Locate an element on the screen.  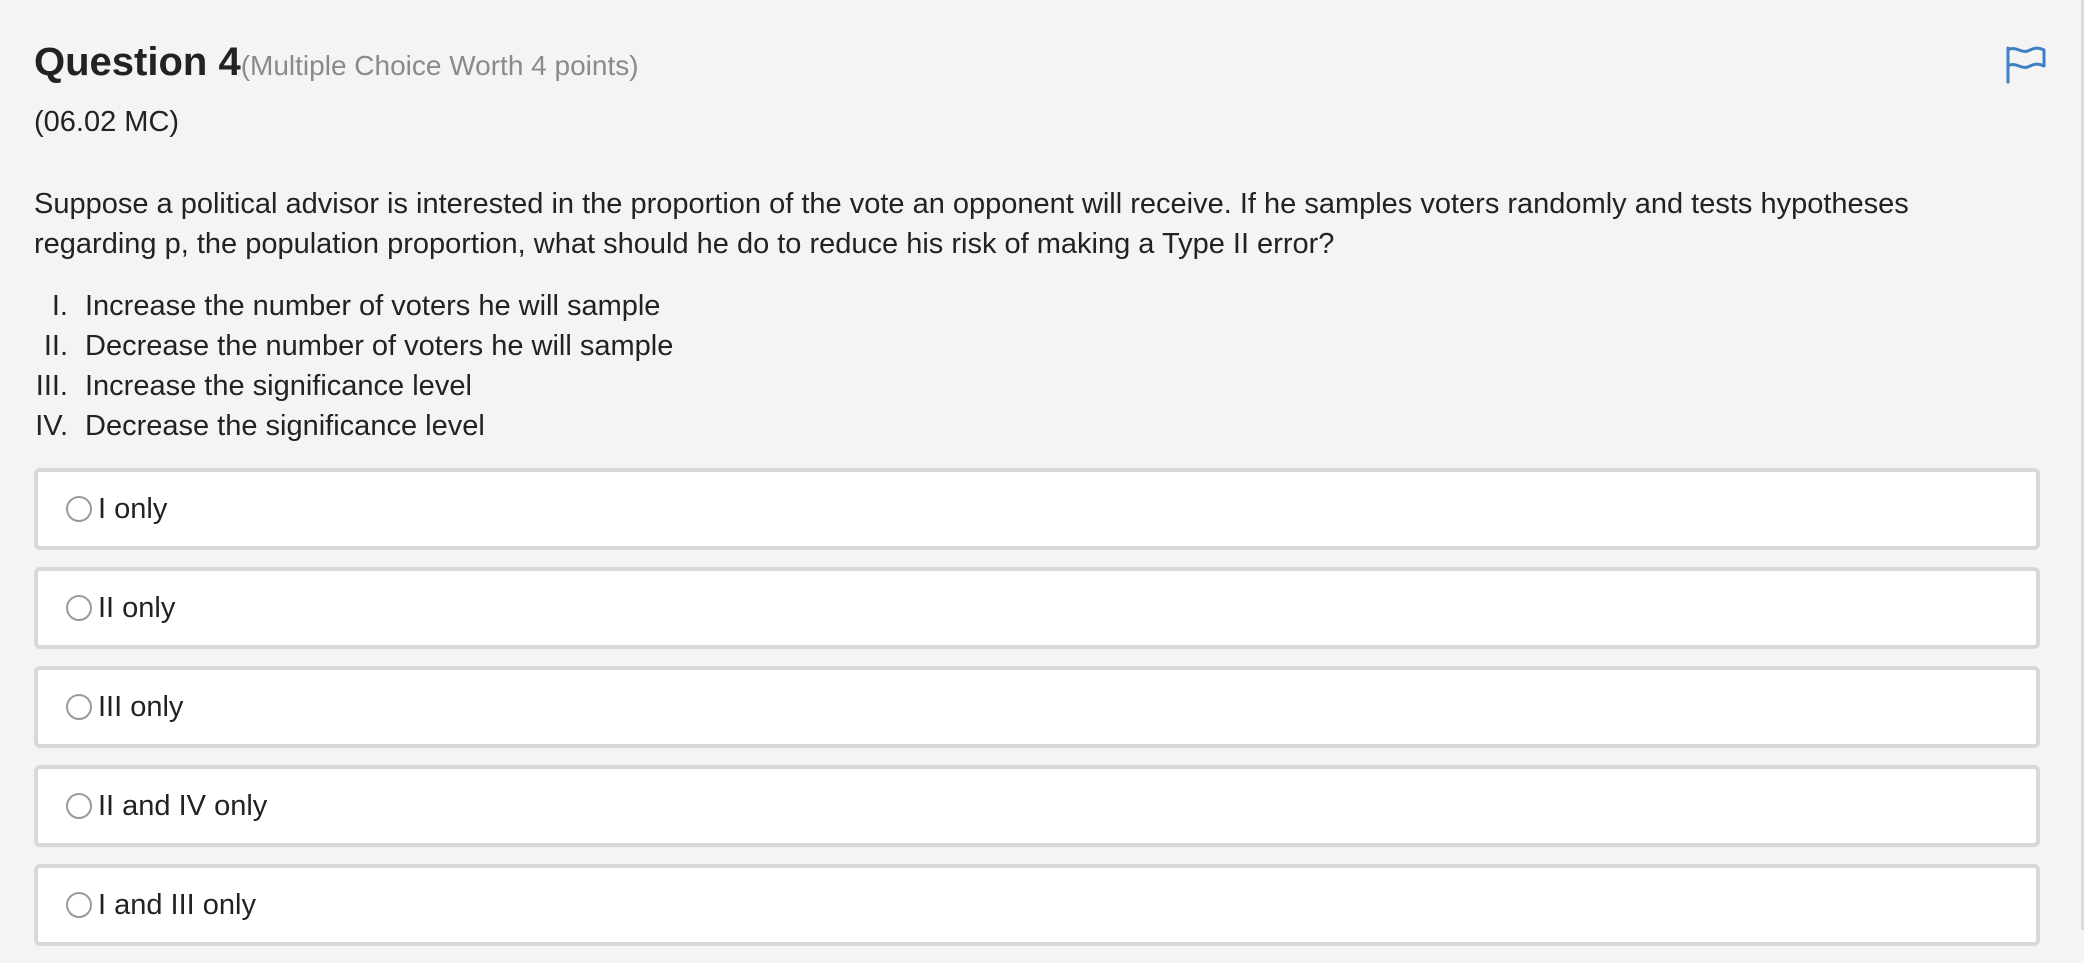
answer-choice-i-only: I only is located at coordinates (1037, 509).